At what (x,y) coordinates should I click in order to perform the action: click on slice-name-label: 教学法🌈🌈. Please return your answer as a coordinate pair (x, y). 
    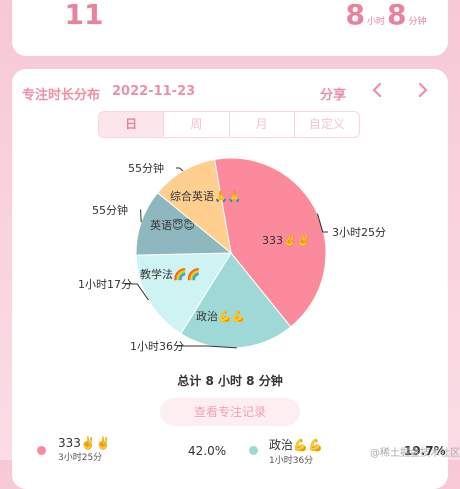
    Looking at the image, I should click on (170, 274).